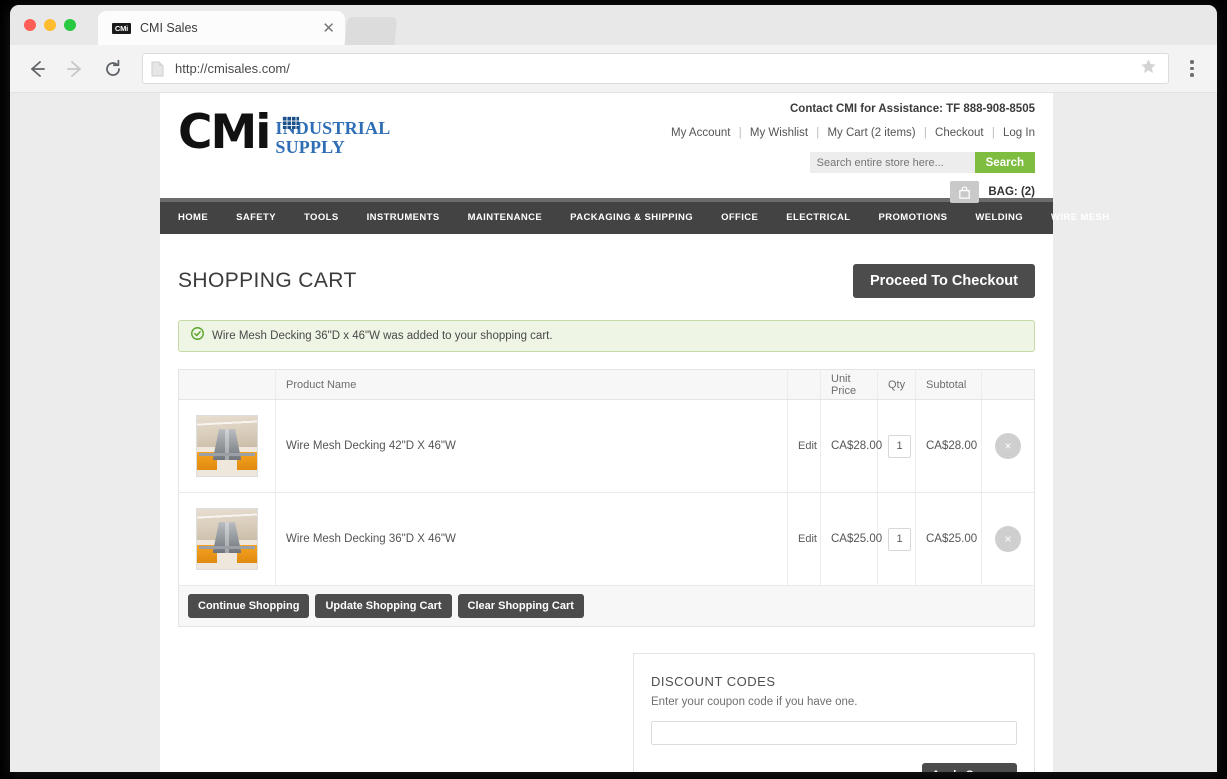 This screenshot has height=779, width=1227. What do you see at coordinates (999, 218) in the screenshot?
I see `nav-item-welding: WELDING` at bounding box center [999, 218].